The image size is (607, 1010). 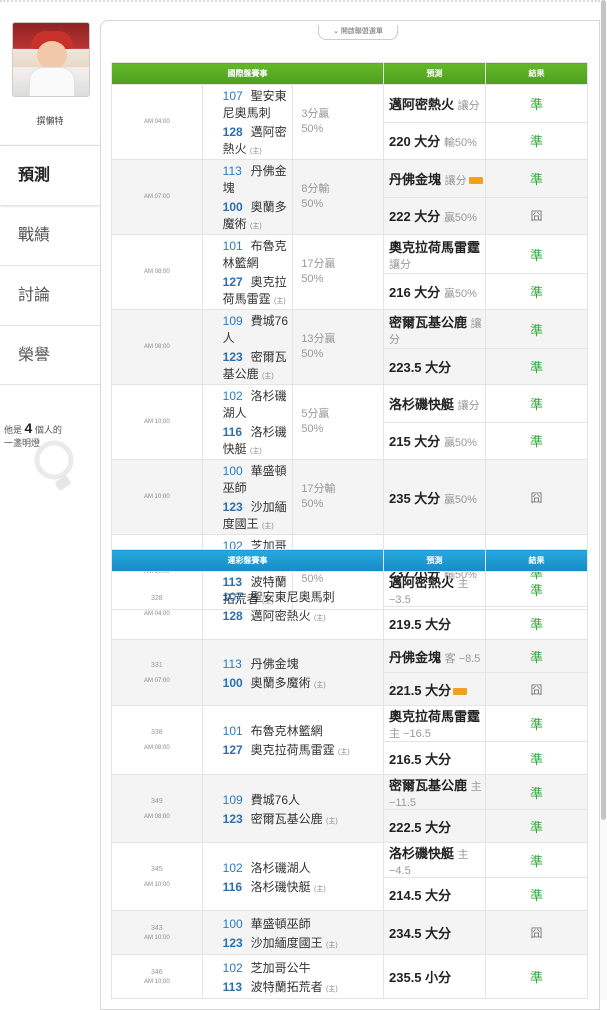 I want to click on hot-badge-icon, so click(x=460, y=691).